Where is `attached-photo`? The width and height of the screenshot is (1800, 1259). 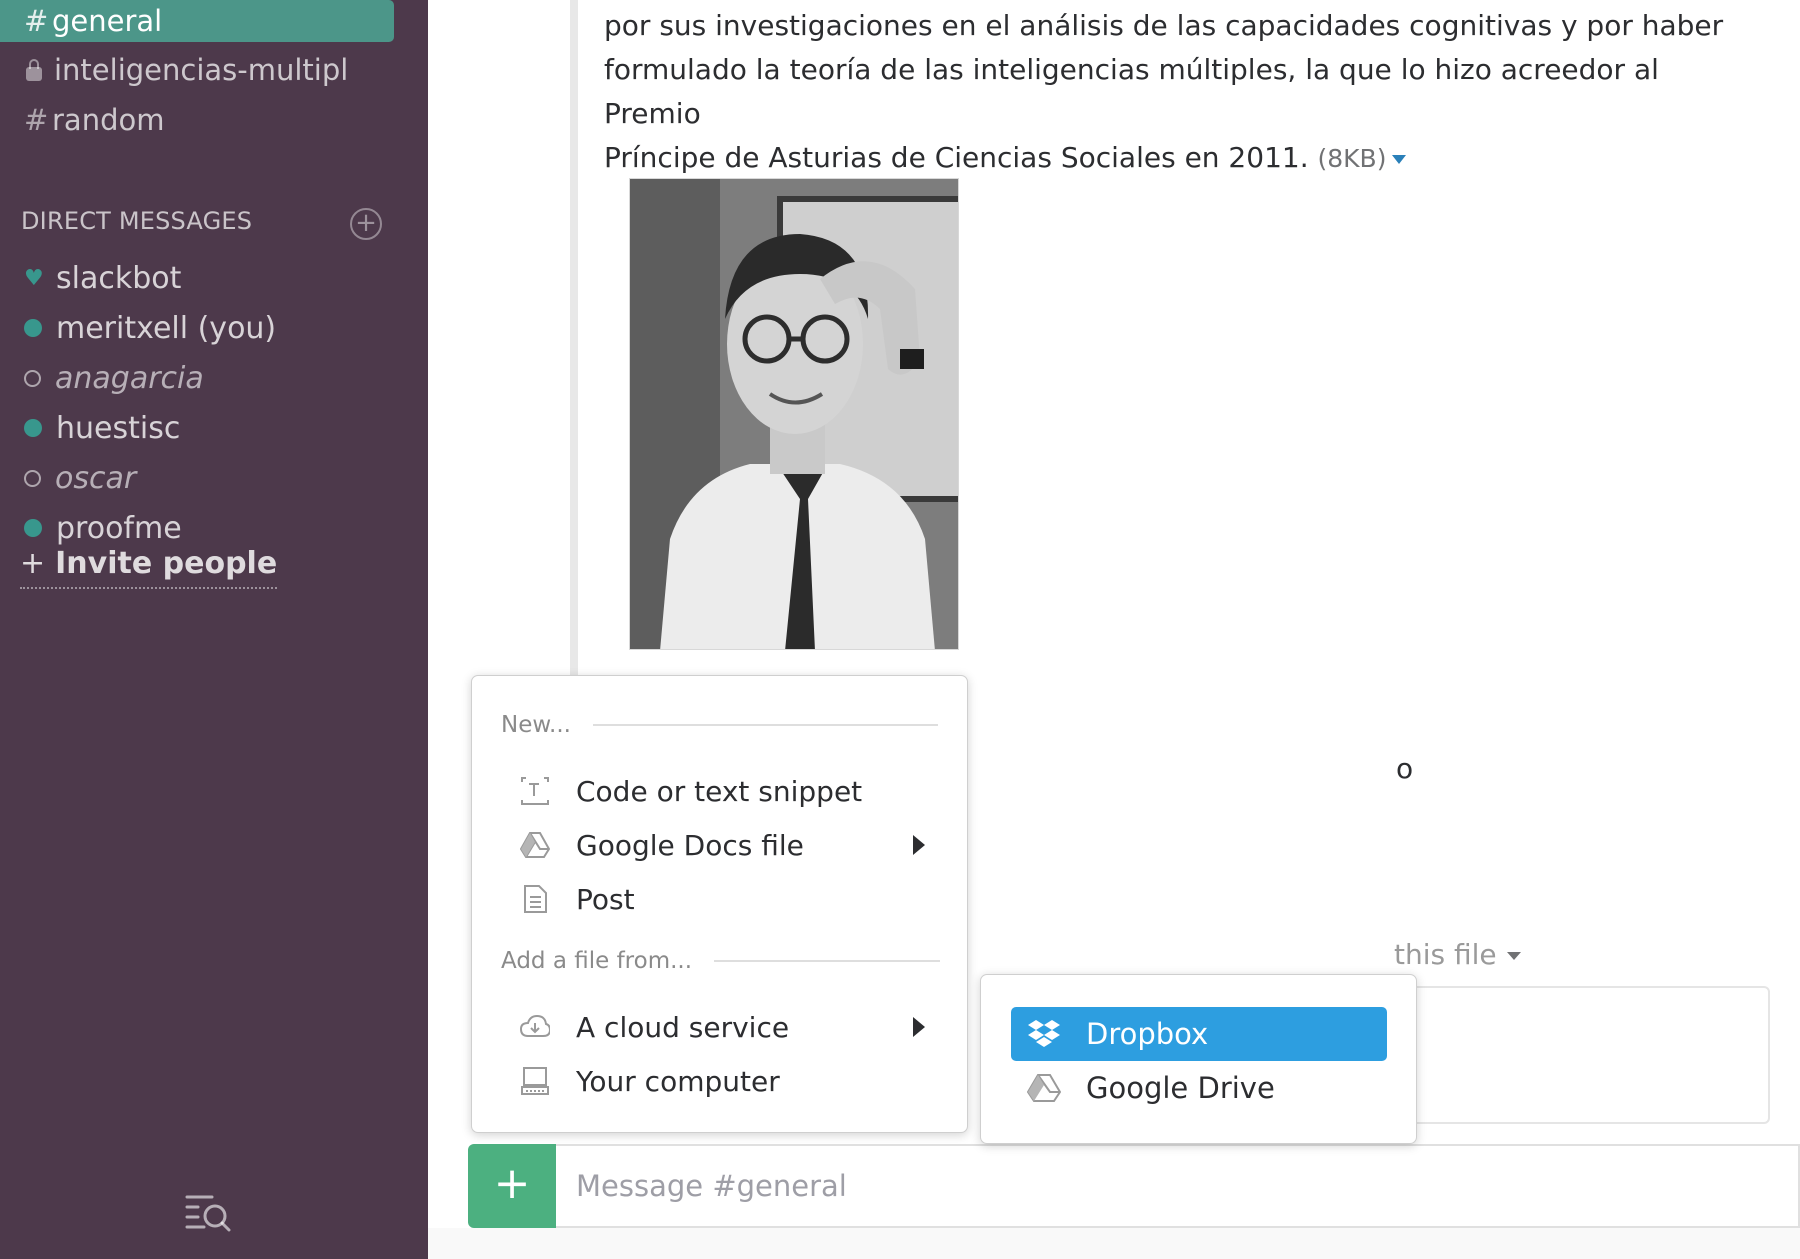
attached-photo is located at coordinates (794, 414).